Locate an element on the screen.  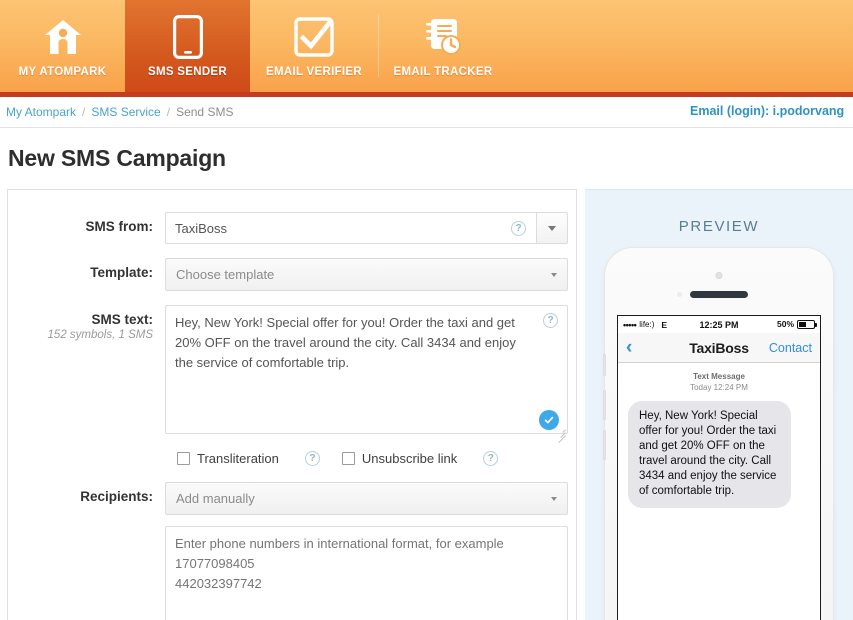
breadcrumb: My Atompark / SMS Service / Send SMS is located at coordinates (119, 112).